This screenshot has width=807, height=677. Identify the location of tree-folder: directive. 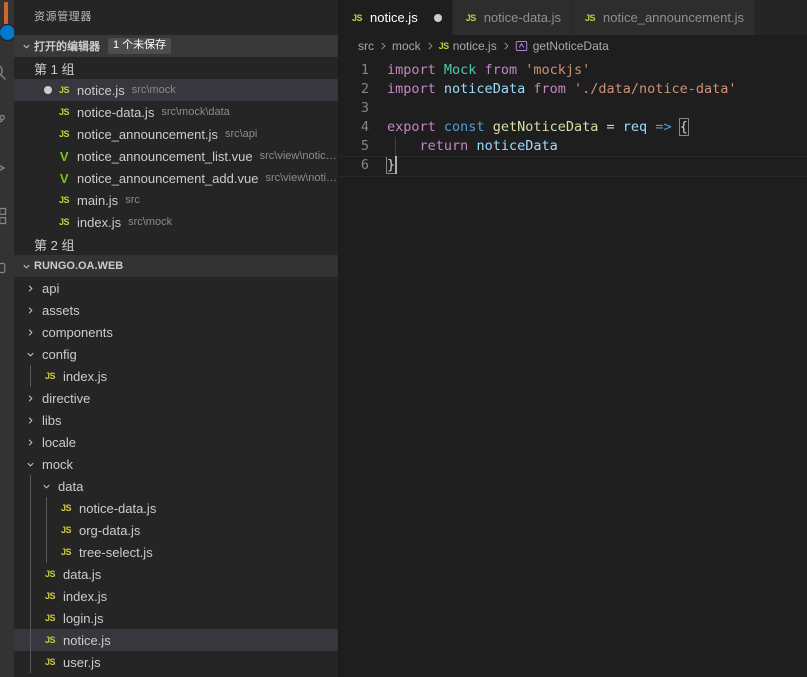
(176, 398).